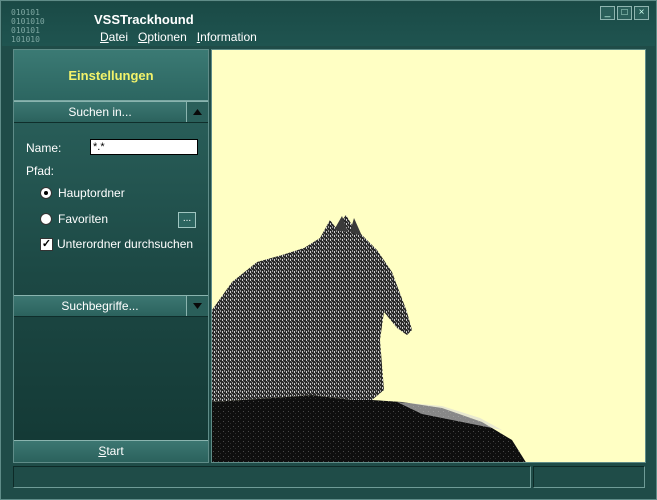 The width and height of the screenshot is (657, 500). What do you see at coordinates (44, 148) in the screenshot?
I see `name-label: Name:` at bounding box center [44, 148].